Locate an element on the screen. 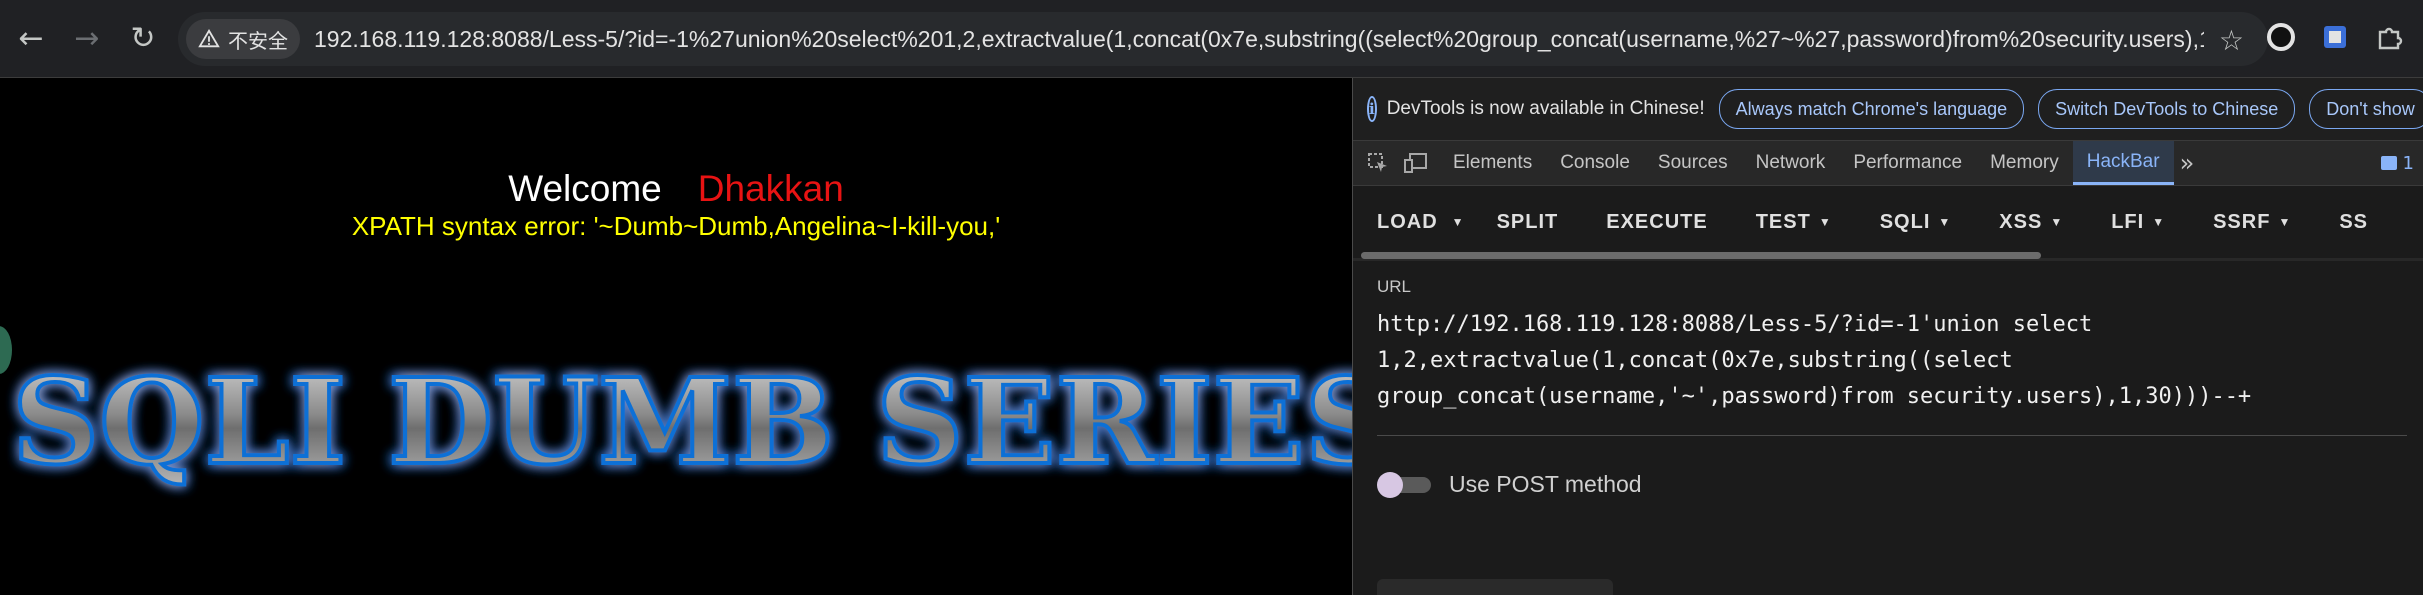  ssrf-menu-button: SSRF ▼ is located at coordinates (2252, 222).